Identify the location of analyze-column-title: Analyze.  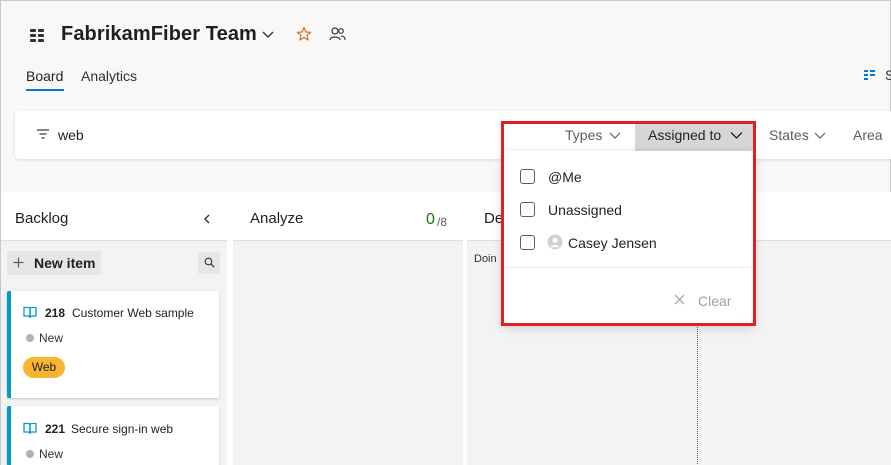
(277, 218).